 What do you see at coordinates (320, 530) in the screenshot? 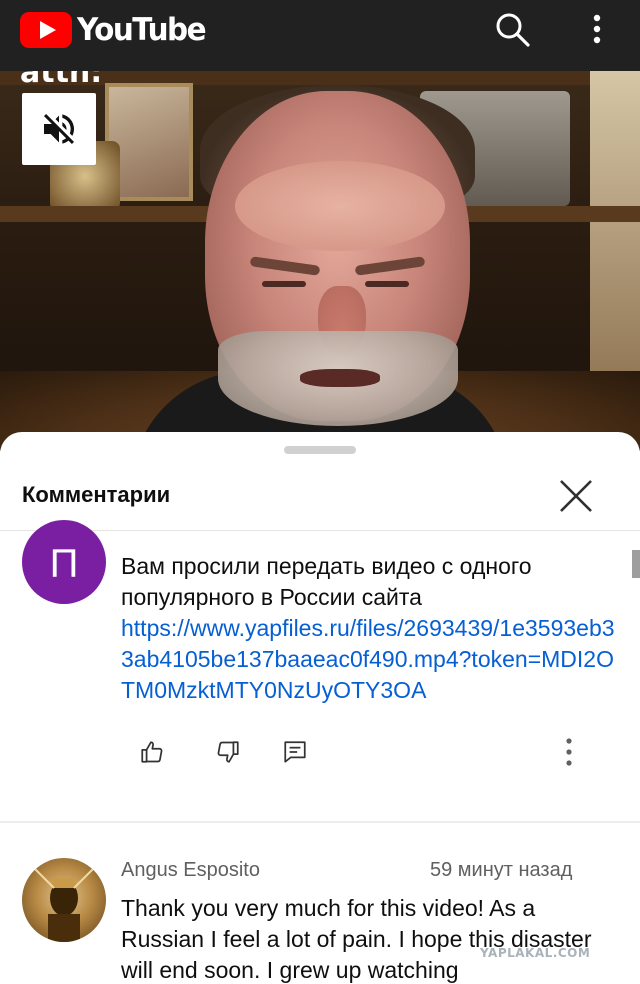
I see `header-divider` at bounding box center [320, 530].